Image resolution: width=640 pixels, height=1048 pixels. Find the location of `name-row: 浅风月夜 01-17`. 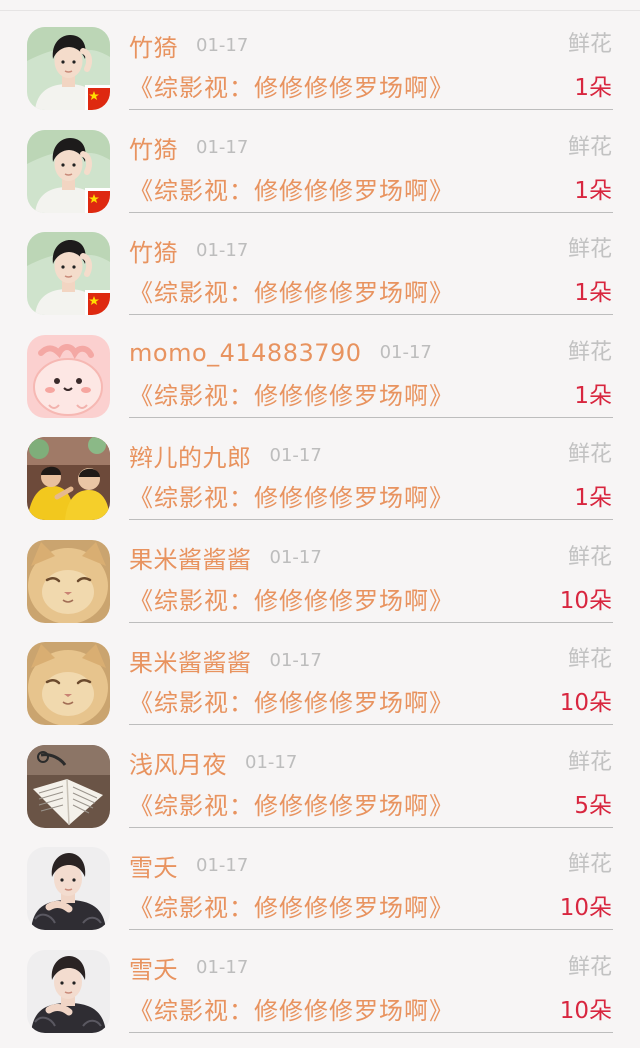

name-row: 浅风月夜 01-17 is located at coordinates (213, 763).